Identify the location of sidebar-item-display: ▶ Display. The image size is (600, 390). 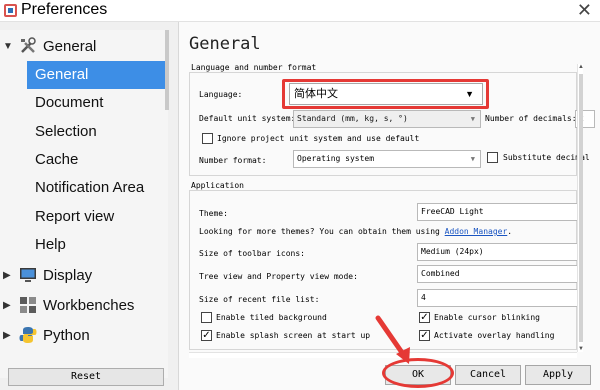
(83, 275).